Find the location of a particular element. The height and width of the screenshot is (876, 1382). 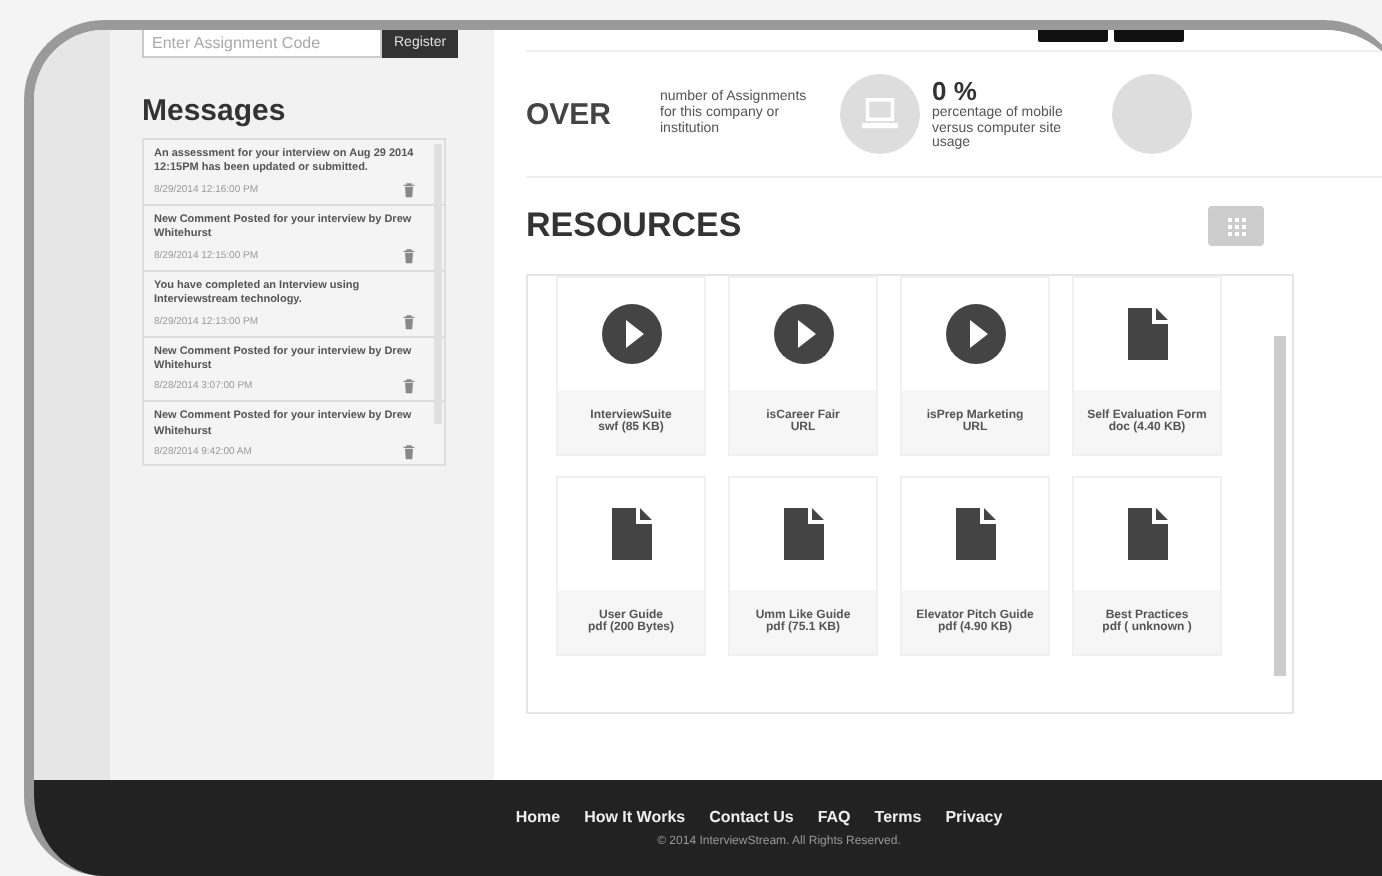

messages-heading: Messages is located at coordinates (215, 111).